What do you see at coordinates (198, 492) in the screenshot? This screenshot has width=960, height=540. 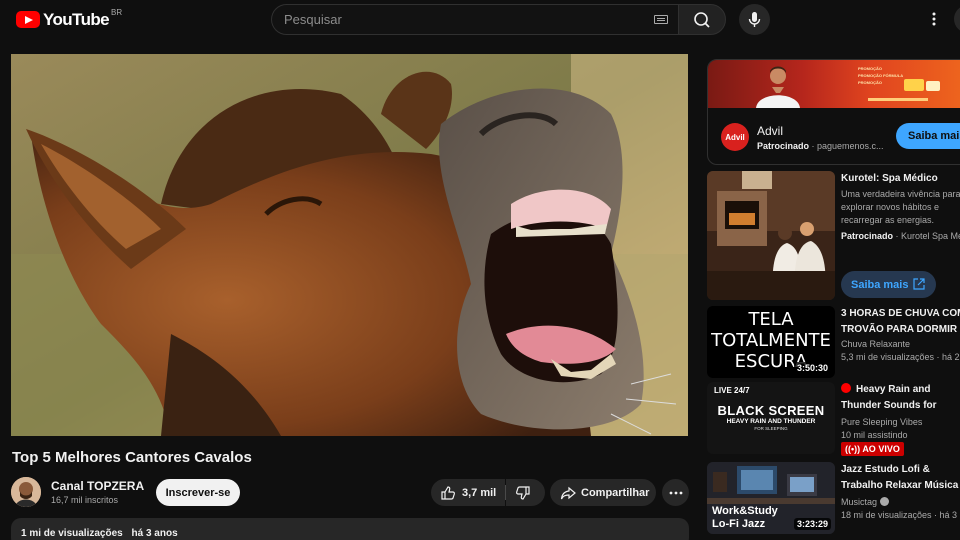 I see `subscribe-button: Inscrever-se` at bounding box center [198, 492].